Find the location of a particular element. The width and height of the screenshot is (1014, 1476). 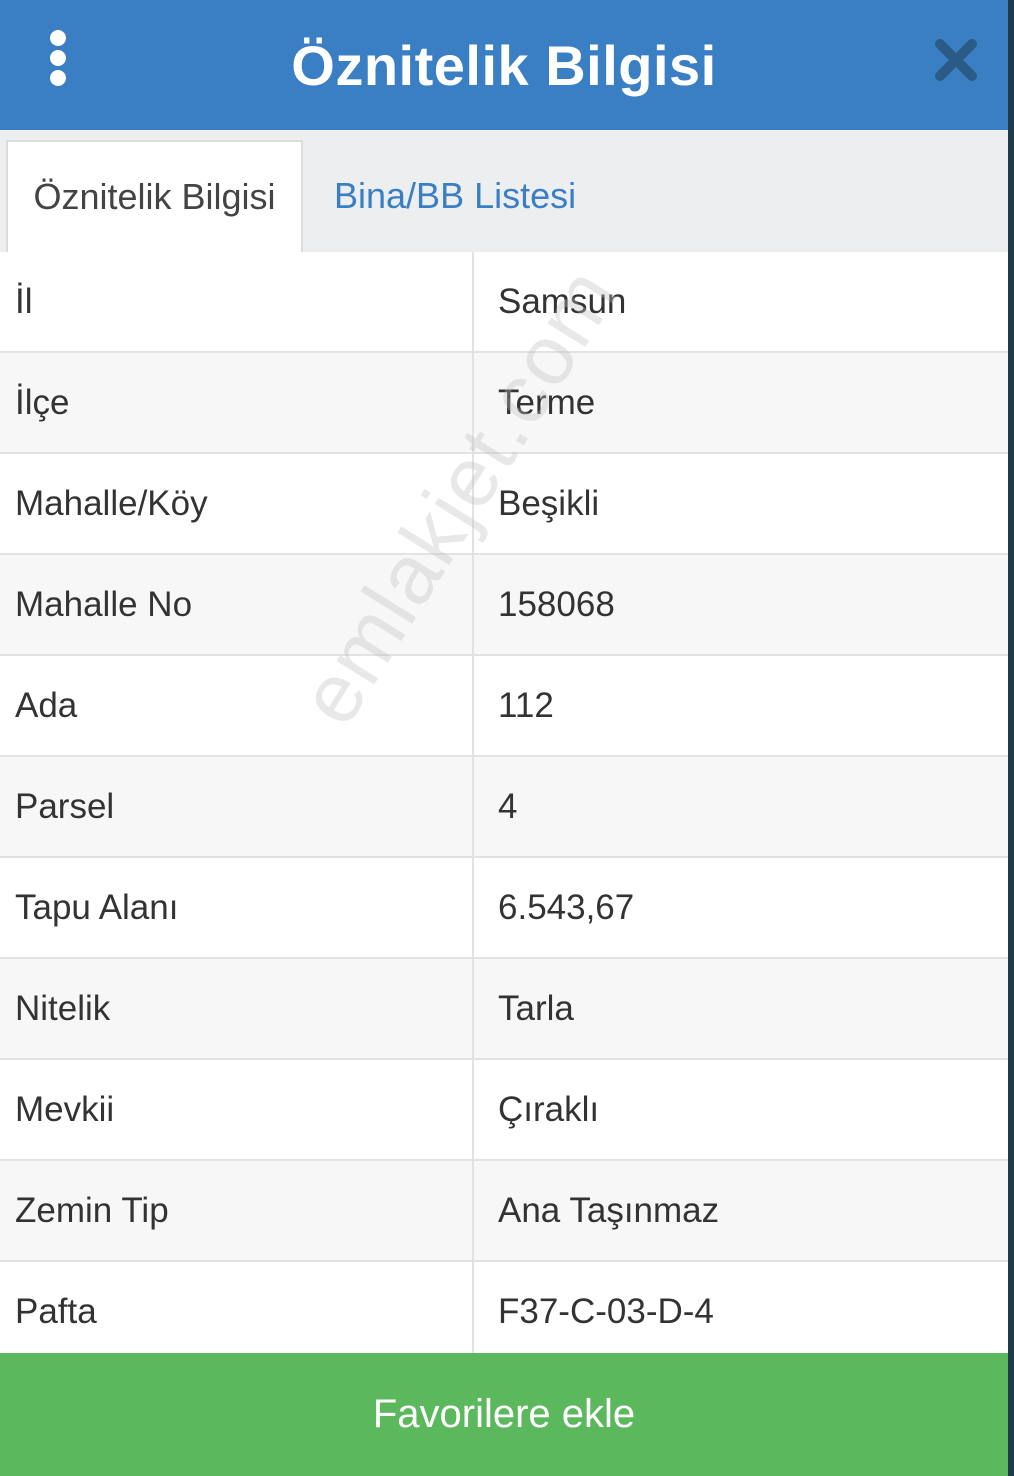

table-row: Mevkii Çıraklı is located at coordinates (504, 1110).